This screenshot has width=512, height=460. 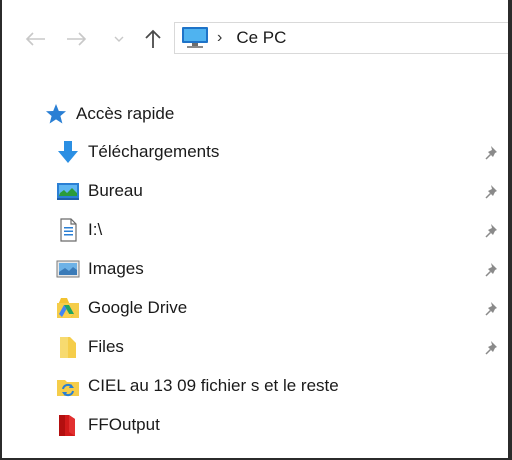 I want to click on folder-icon, so click(x=68, y=347).